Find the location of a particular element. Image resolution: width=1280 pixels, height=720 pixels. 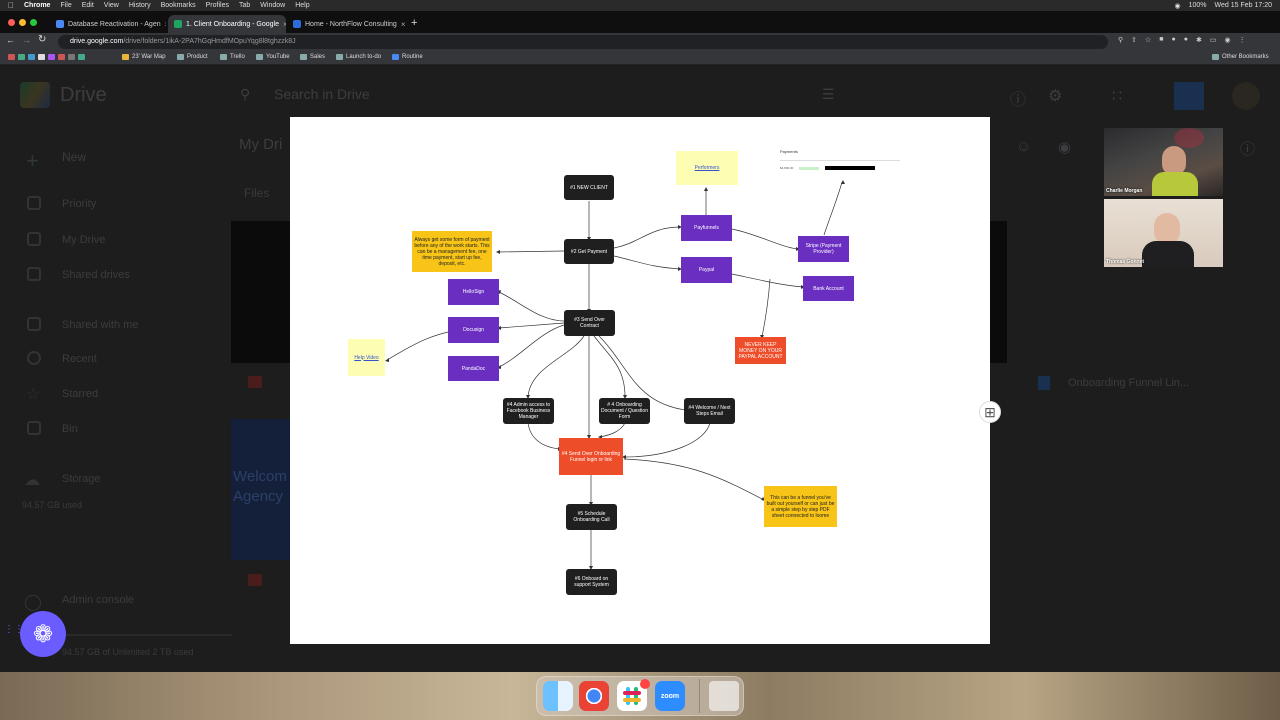

tab-client-onboarding: 1. Client Onboarding - Google × is located at coordinates (227, 24).